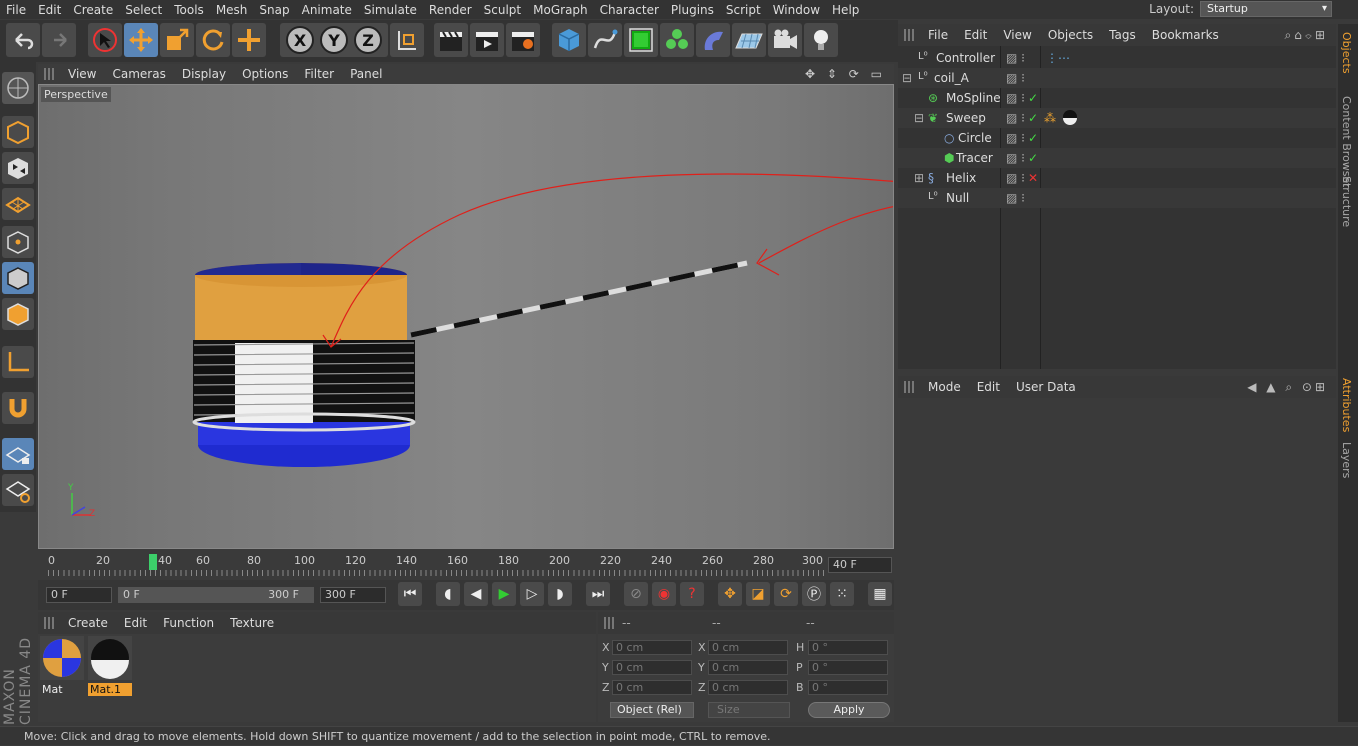 The image size is (1358, 746). Describe the element at coordinates (677, 40) in the screenshot. I see `add-mograph-button` at that location.